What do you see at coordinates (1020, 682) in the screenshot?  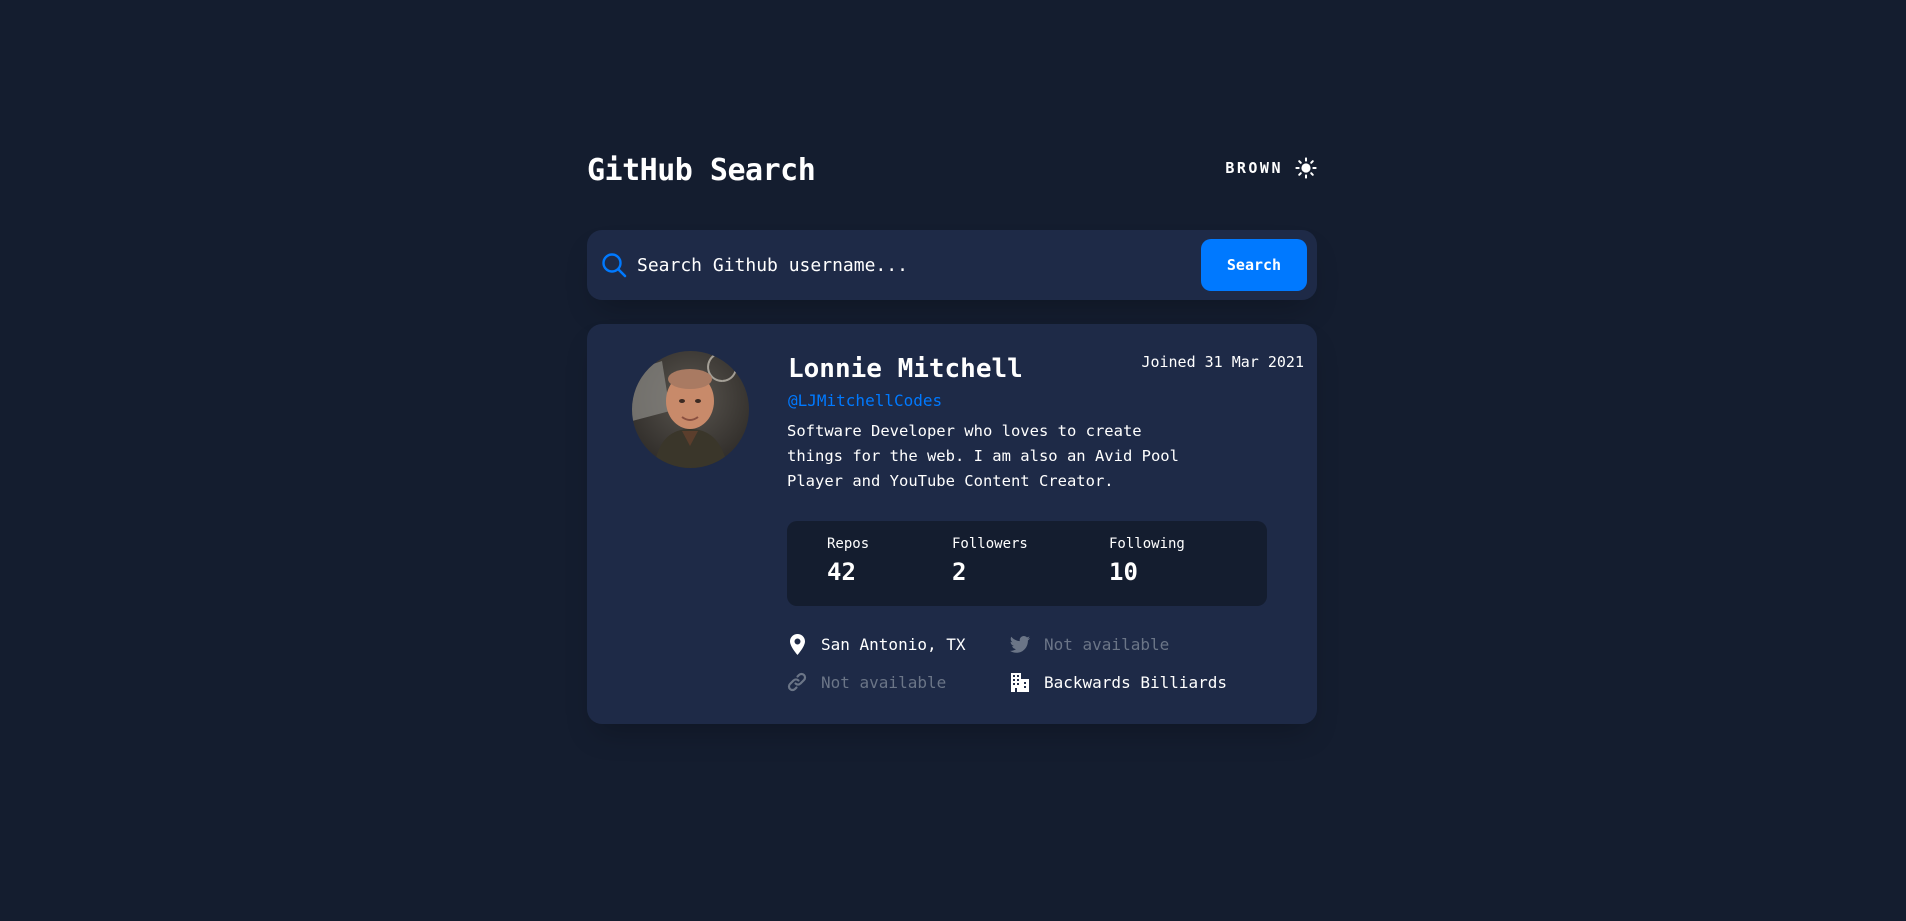 I see `building-icon` at bounding box center [1020, 682].